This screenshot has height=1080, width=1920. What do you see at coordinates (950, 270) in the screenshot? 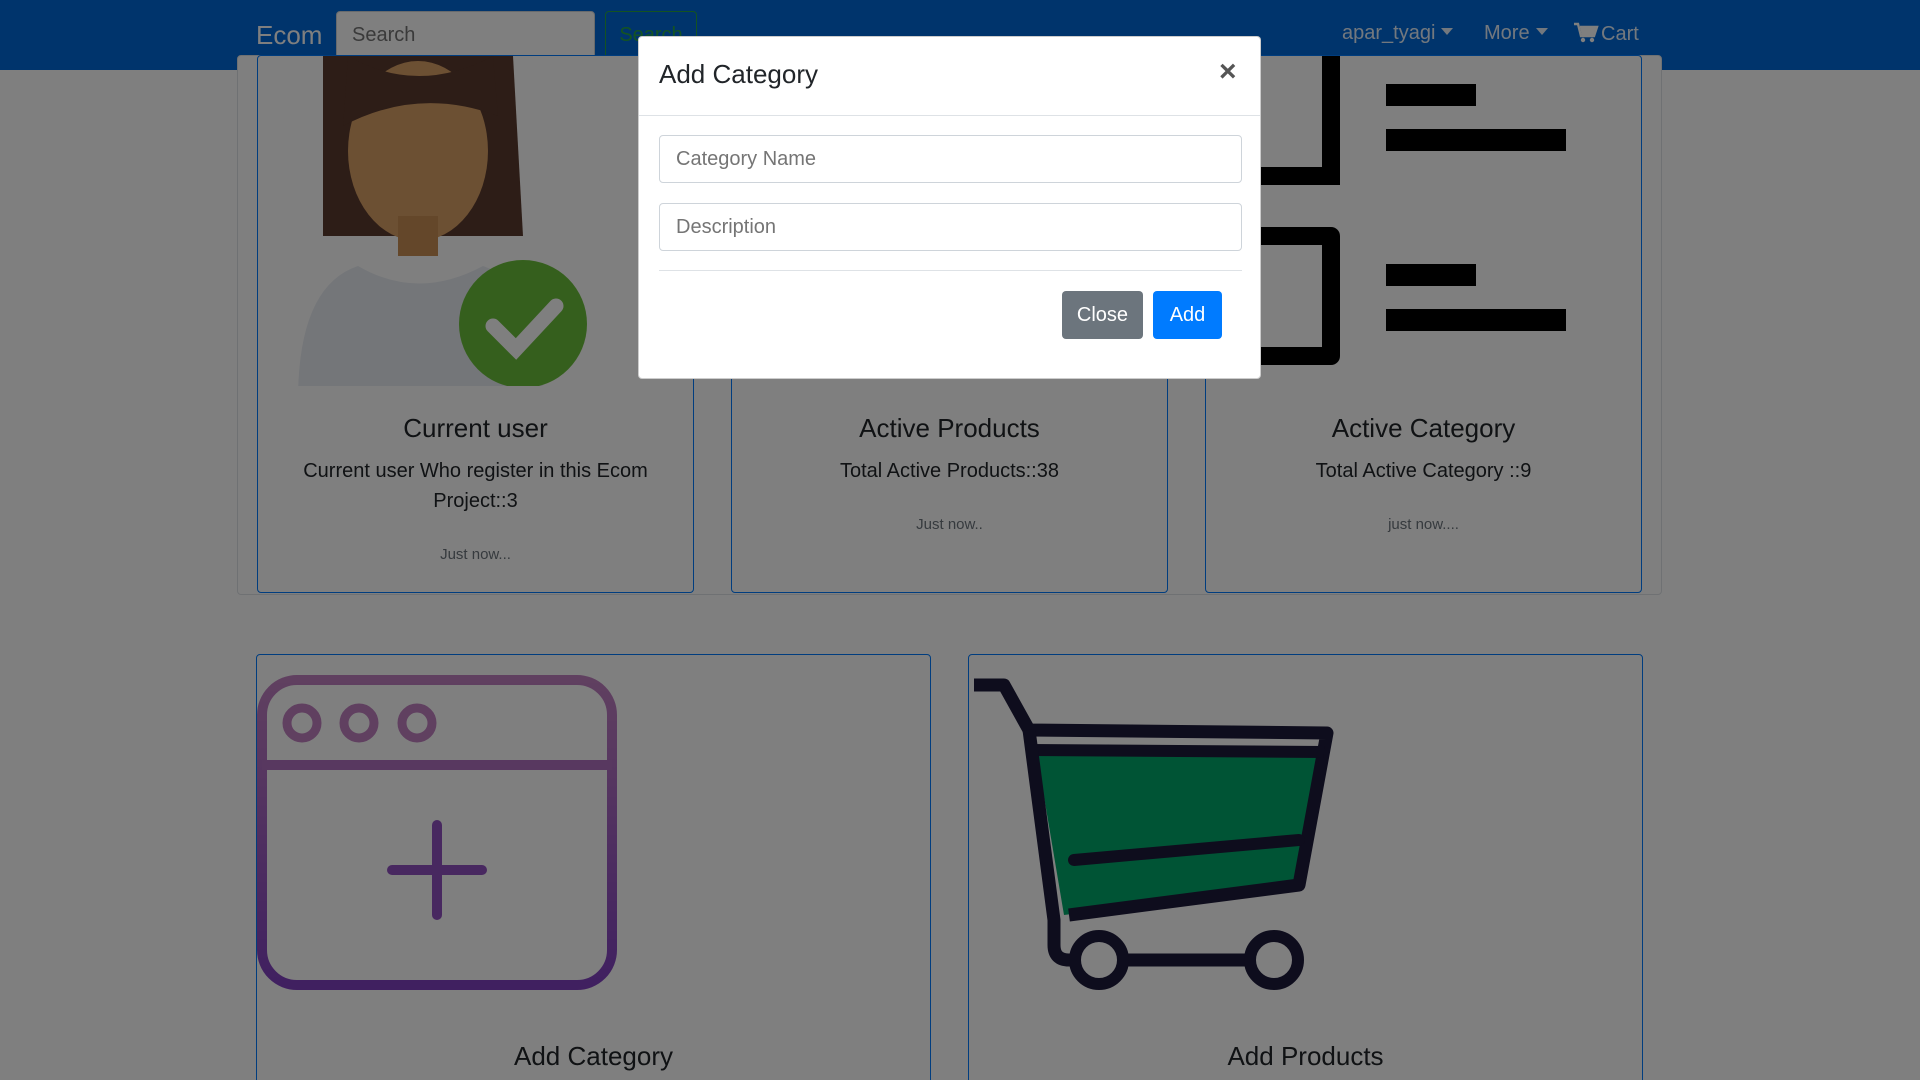
I see `form-divider` at bounding box center [950, 270].